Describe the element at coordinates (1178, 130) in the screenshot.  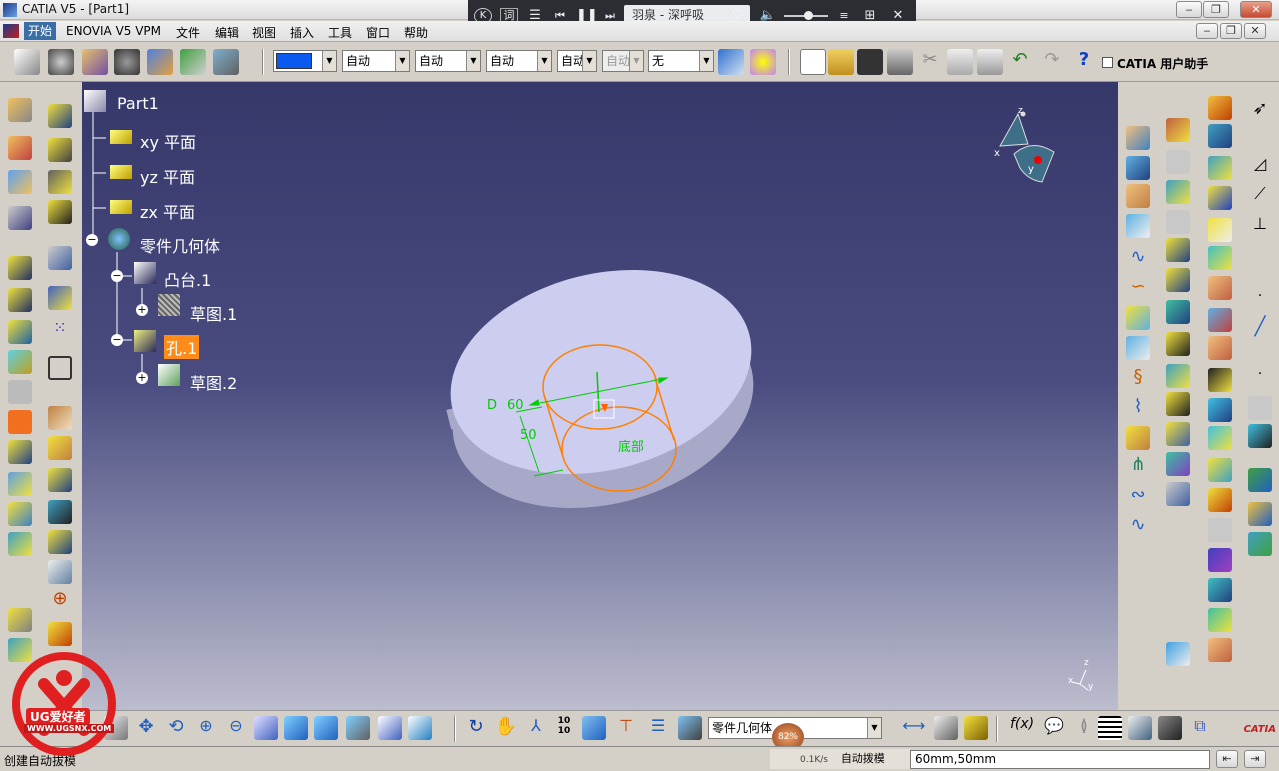
I see `join-icon` at that location.